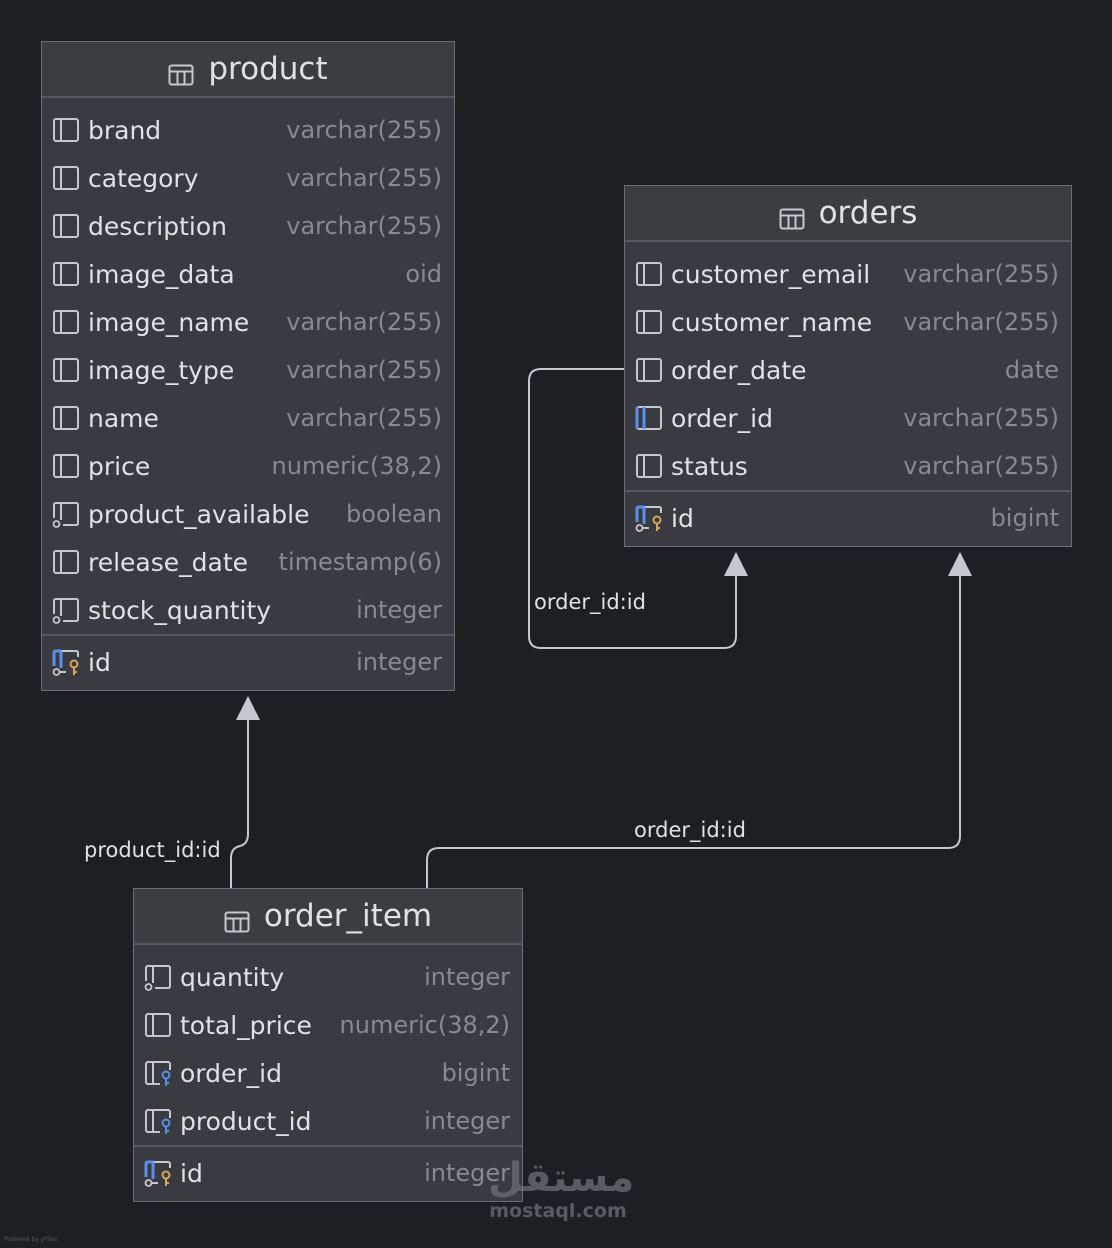 Image resolution: width=1112 pixels, height=1248 pixels. I want to click on column-name: stock_quantity, so click(180, 610).